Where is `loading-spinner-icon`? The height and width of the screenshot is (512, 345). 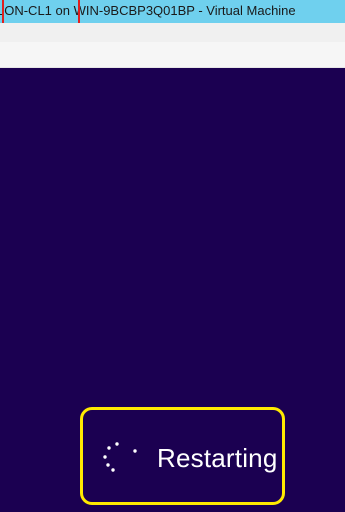
loading-spinner-icon is located at coordinates (120, 457).